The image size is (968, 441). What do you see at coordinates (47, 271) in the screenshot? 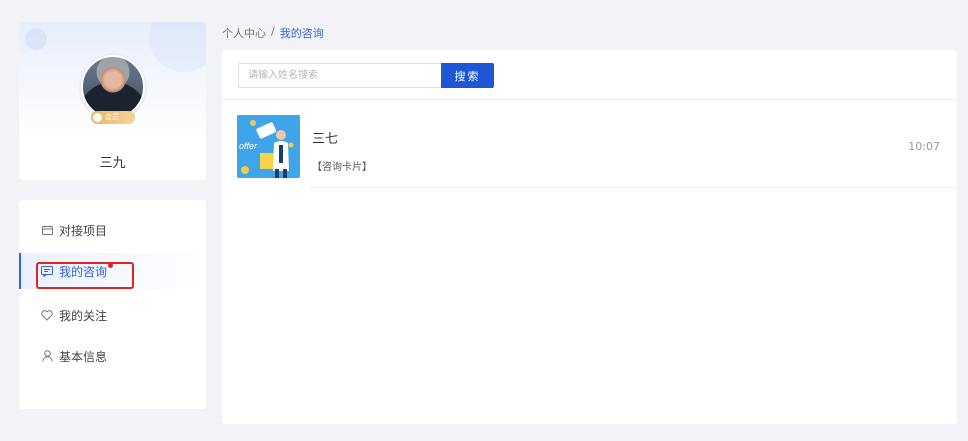
I see `chat-icon` at bounding box center [47, 271].